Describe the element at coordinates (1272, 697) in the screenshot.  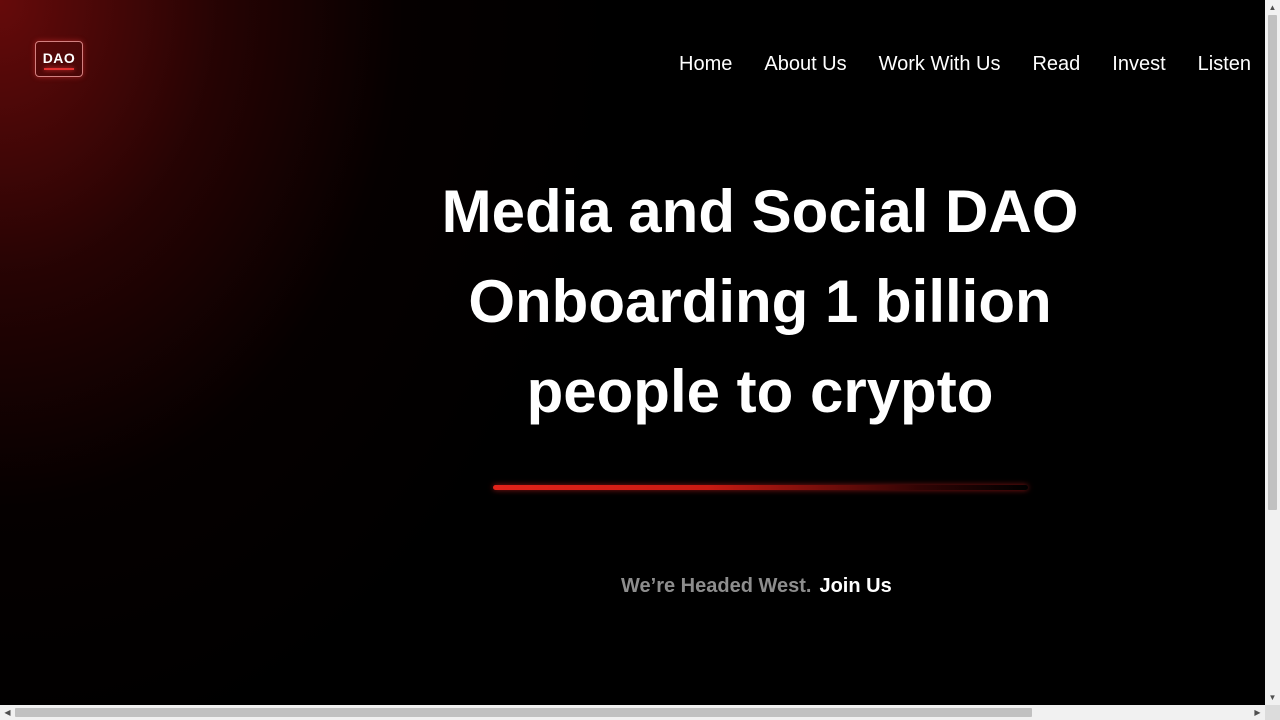
I see `scroll-down-arrow-icon: ▼` at that location.